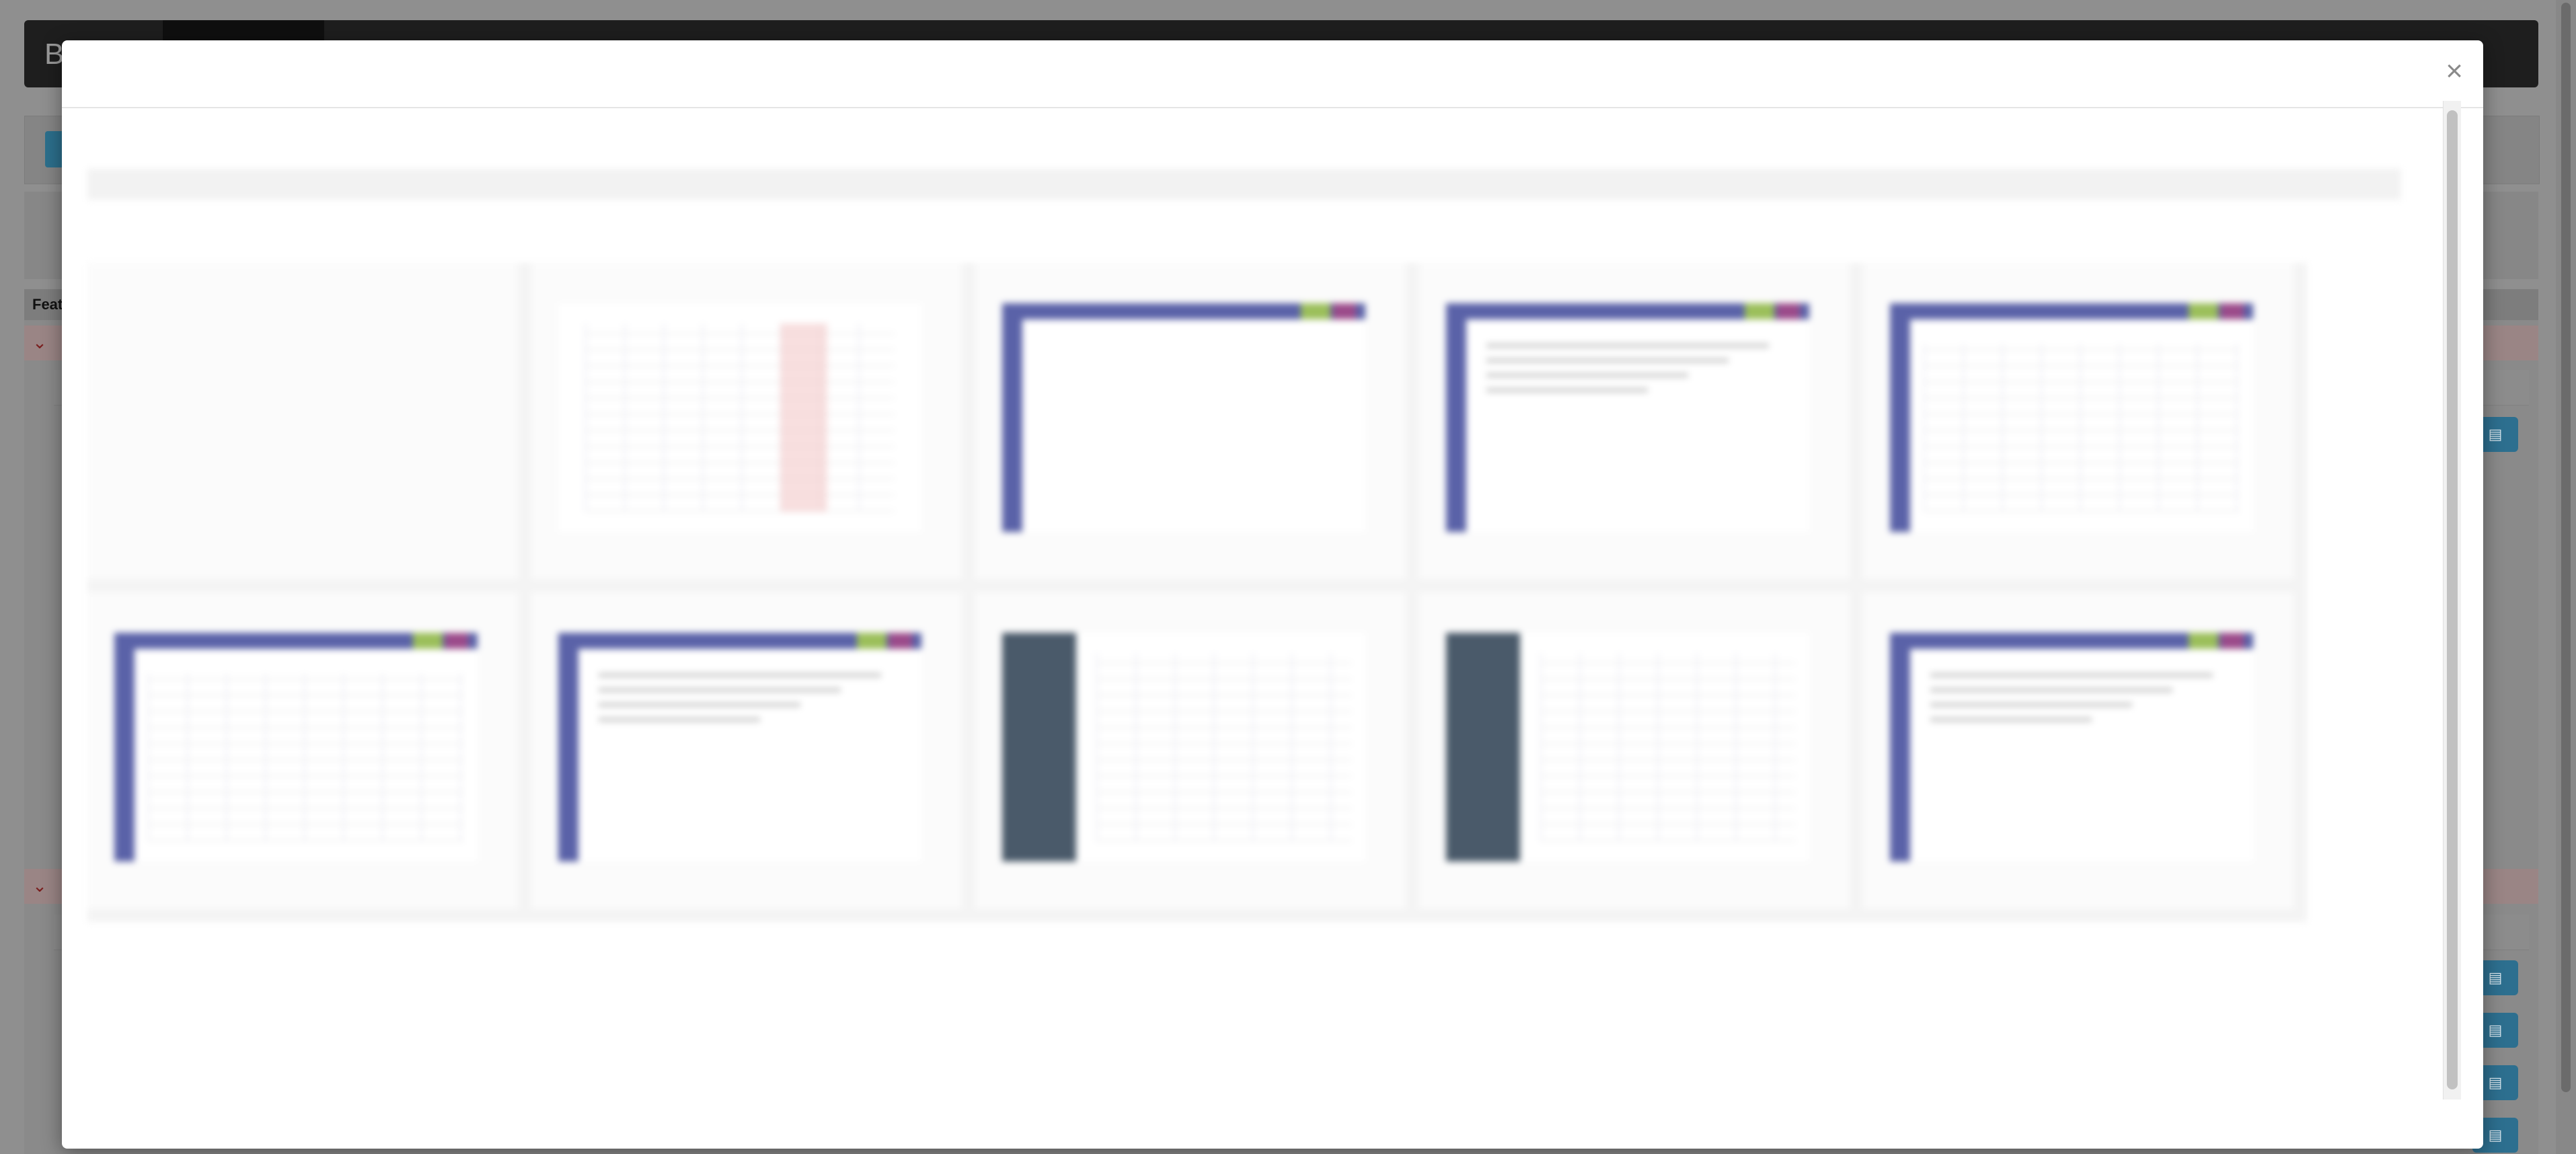 Image resolution: width=2576 pixels, height=1154 pixels. What do you see at coordinates (1244, 185) in the screenshot?
I see `document-top-strip` at bounding box center [1244, 185].